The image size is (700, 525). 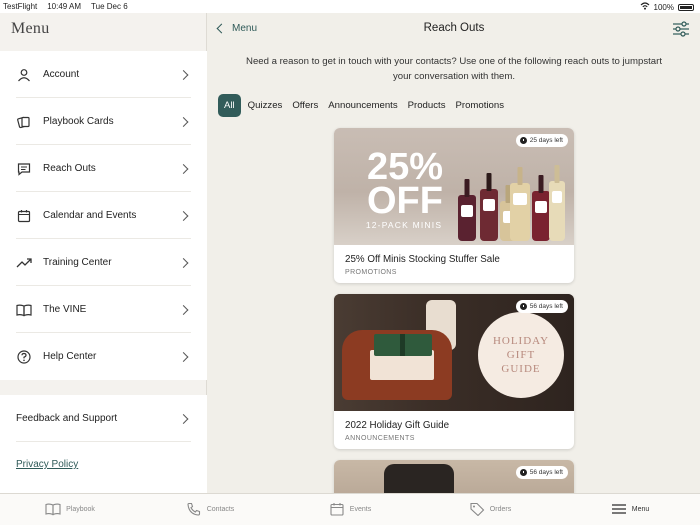 What do you see at coordinates (686, 7) in the screenshot?
I see `battery-icon` at bounding box center [686, 7].